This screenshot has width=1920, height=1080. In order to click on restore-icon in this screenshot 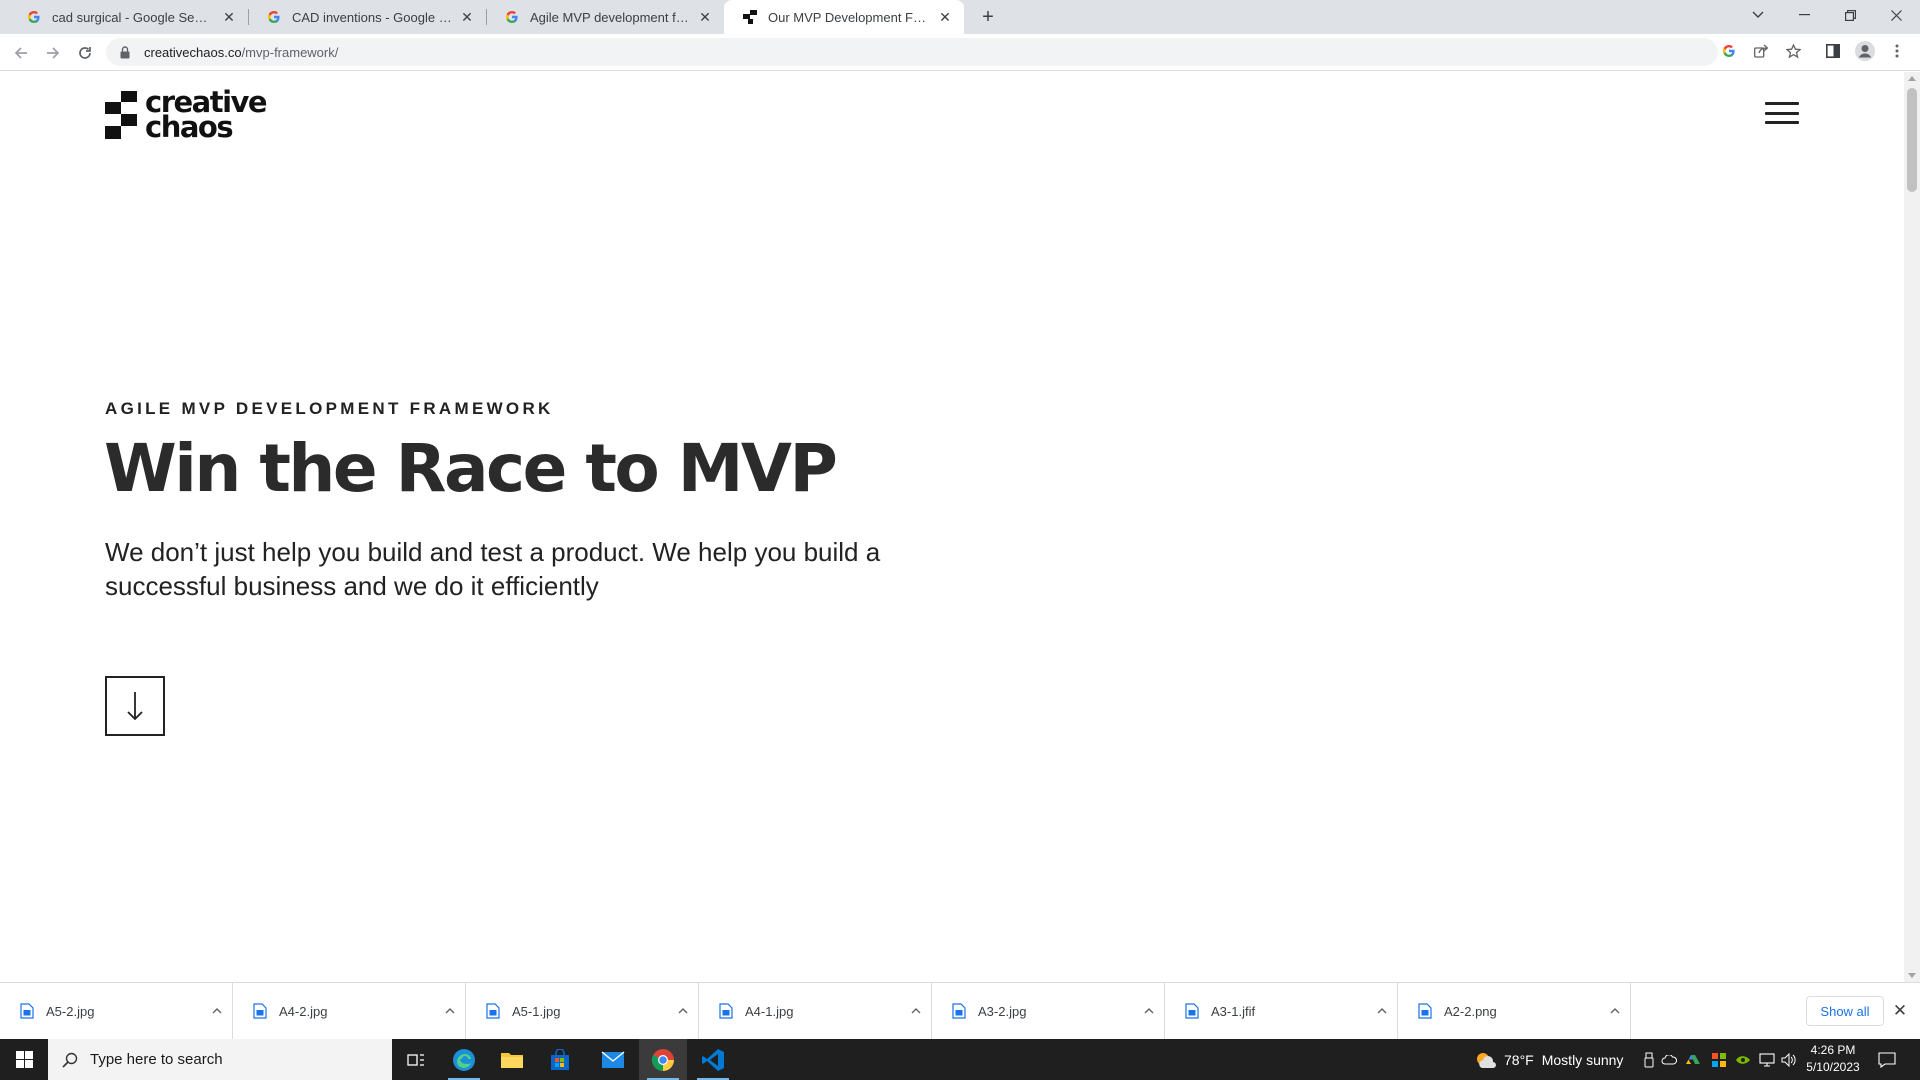, I will do `click(1850, 15)`.